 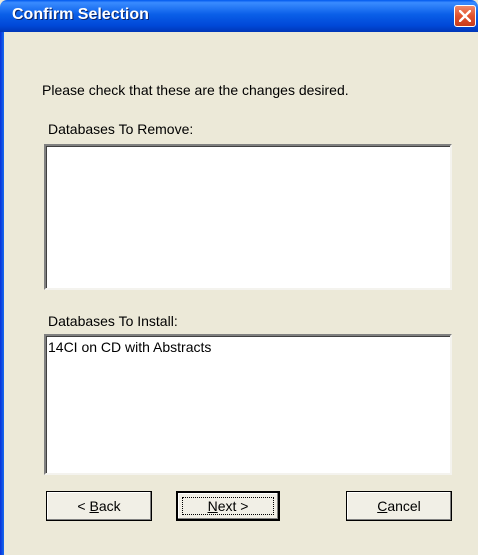 What do you see at coordinates (2, 293) in the screenshot?
I see `window-frame-left` at bounding box center [2, 293].